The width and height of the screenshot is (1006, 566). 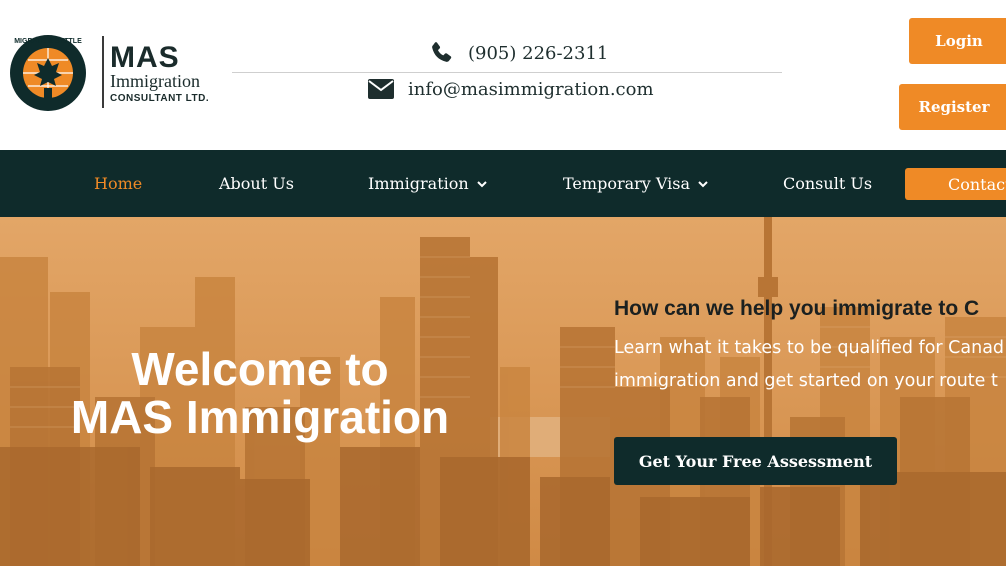 What do you see at coordinates (145, 57) in the screenshot?
I see `logo-name: MAS` at bounding box center [145, 57].